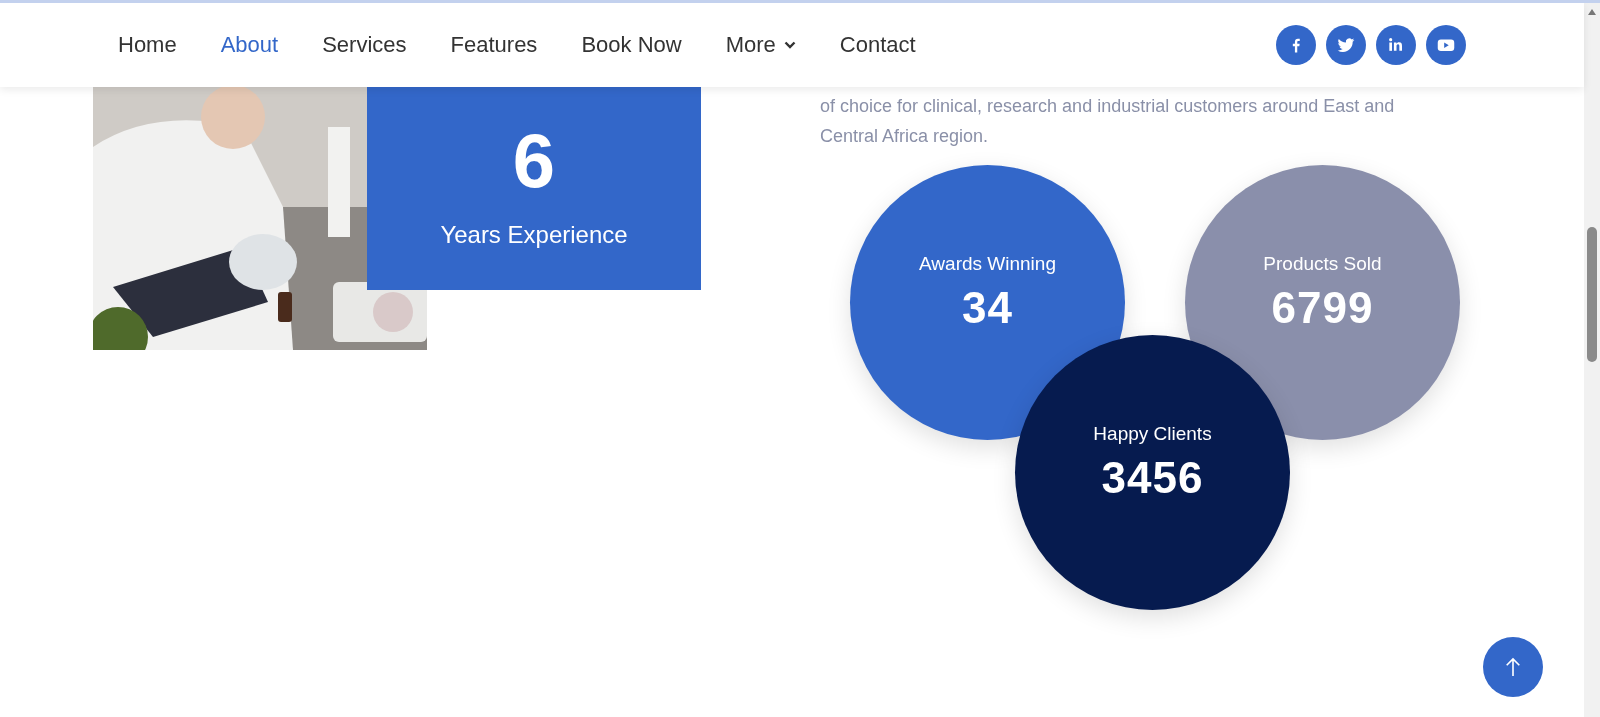 The height and width of the screenshot is (717, 1600). What do you see at coordinates (1446, 45) in the screenshot?
I see `play-icon` at bounding box center [1446, 45].